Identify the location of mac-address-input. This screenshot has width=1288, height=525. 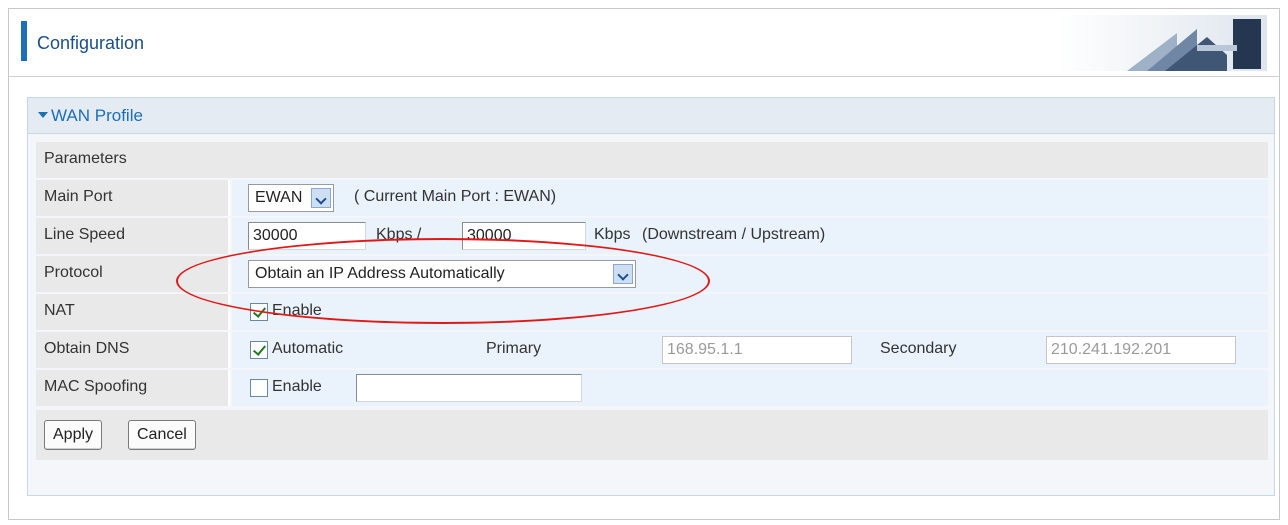
(469, 388).